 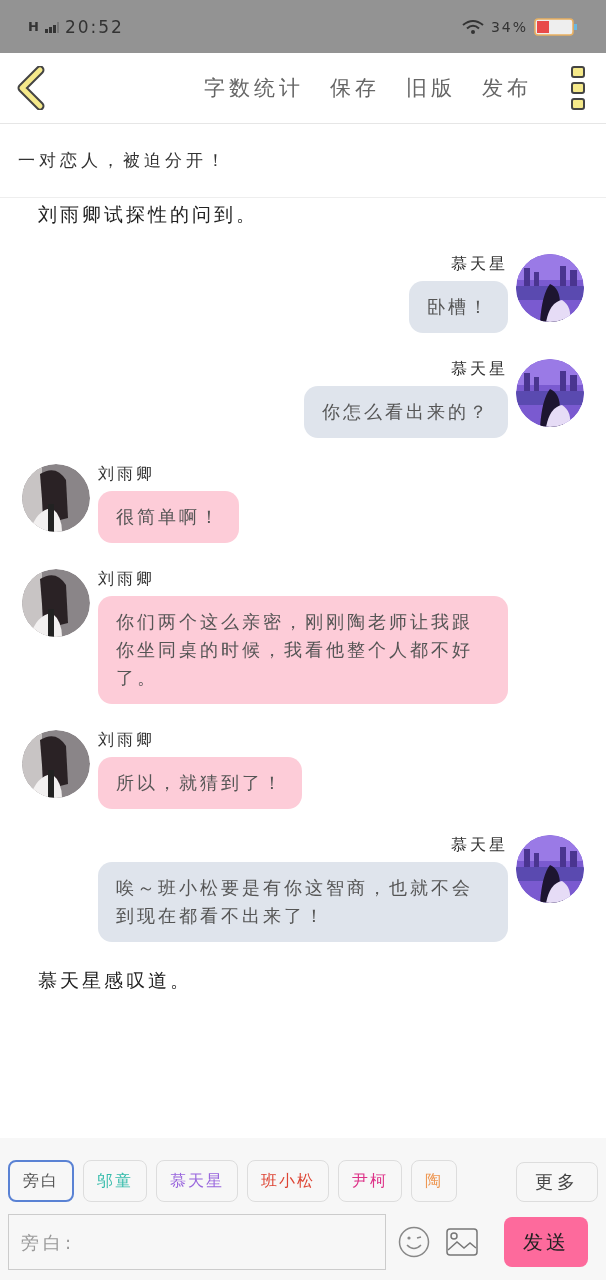 What do you see at coordinates (51, 26) in the screenshot?
I see `signal-icon` at bounding box center [51, 26].